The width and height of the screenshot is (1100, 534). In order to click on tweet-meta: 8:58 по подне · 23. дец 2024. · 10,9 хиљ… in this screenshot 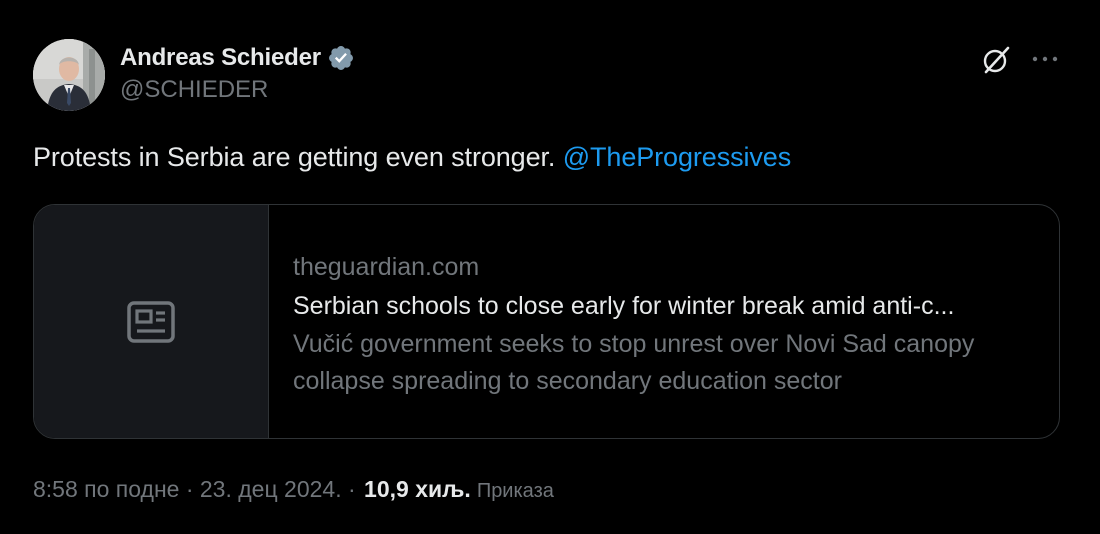, I will do `click(293, 489)`.